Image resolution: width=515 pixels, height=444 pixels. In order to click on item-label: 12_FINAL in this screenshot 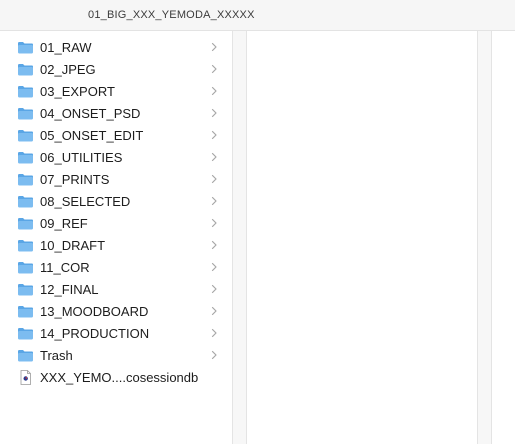, I will do `click(69, 289)`.